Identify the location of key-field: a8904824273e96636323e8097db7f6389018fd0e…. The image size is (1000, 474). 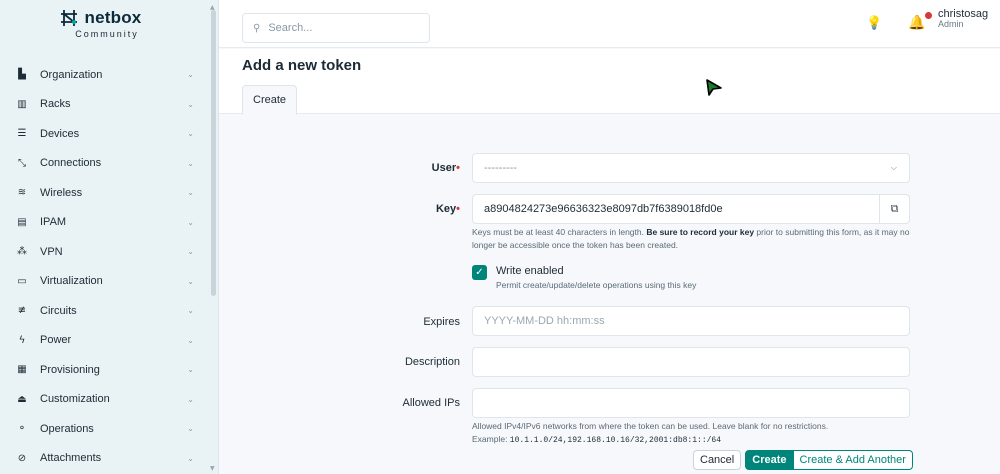
(691, 209).